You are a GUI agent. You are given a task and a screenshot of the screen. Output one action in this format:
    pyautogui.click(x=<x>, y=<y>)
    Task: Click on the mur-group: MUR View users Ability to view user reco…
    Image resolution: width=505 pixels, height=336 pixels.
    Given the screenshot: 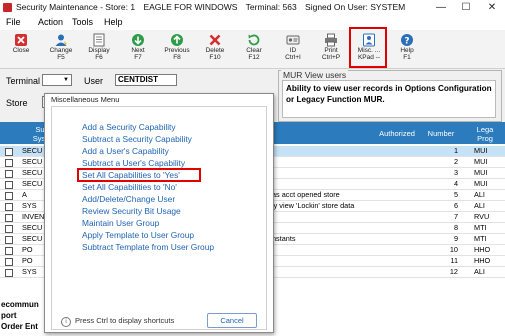 What is the action you would take?
    pyautogui.click(x=390, y=96)
    